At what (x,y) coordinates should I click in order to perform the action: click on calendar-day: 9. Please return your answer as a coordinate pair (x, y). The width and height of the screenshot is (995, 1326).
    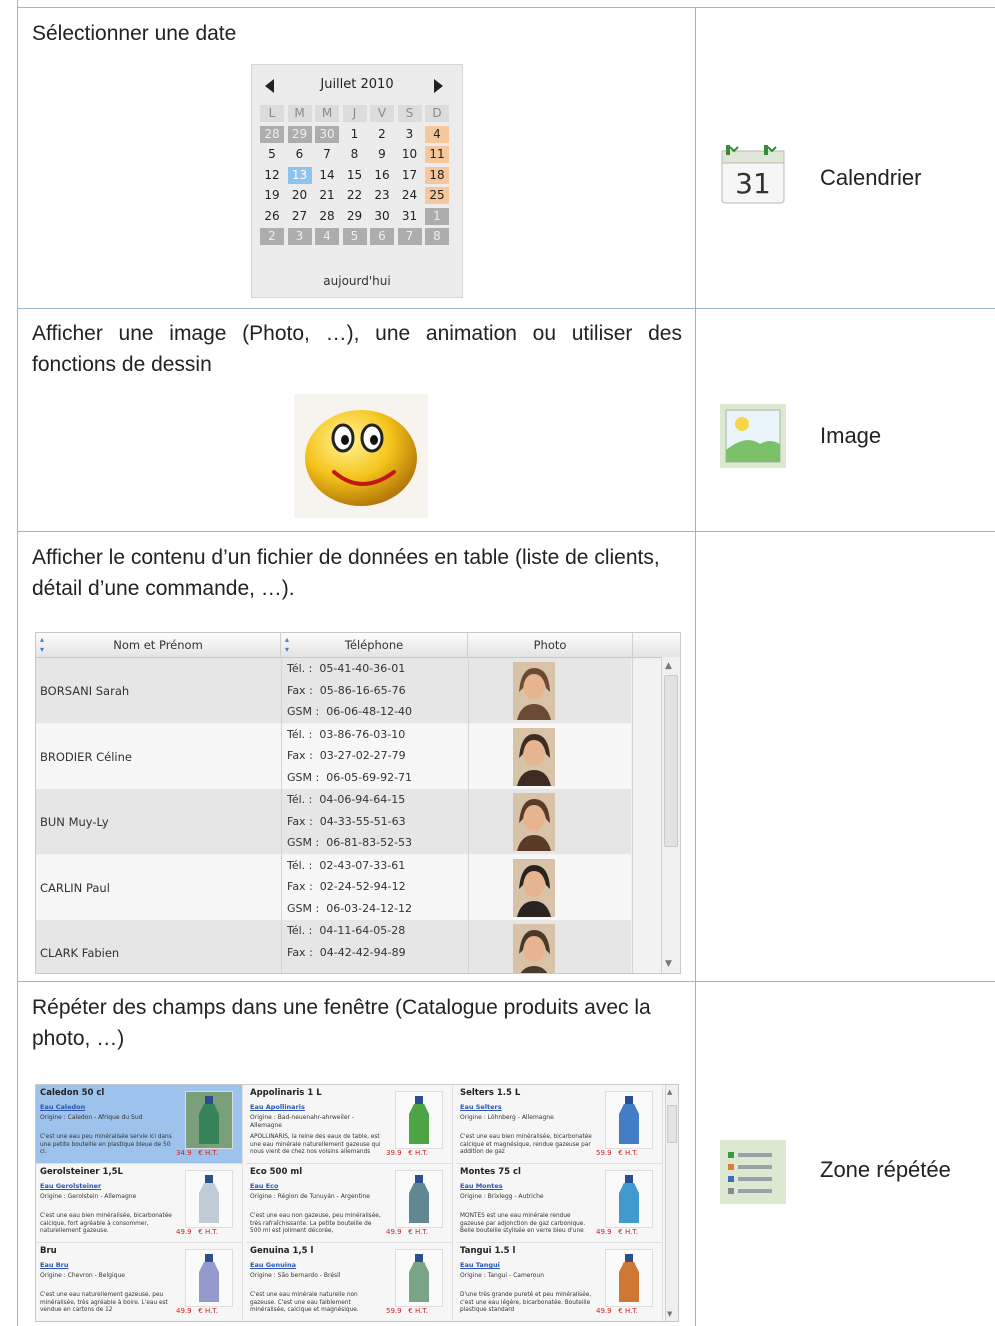
    Looking at the image, I should click on (382, 154).